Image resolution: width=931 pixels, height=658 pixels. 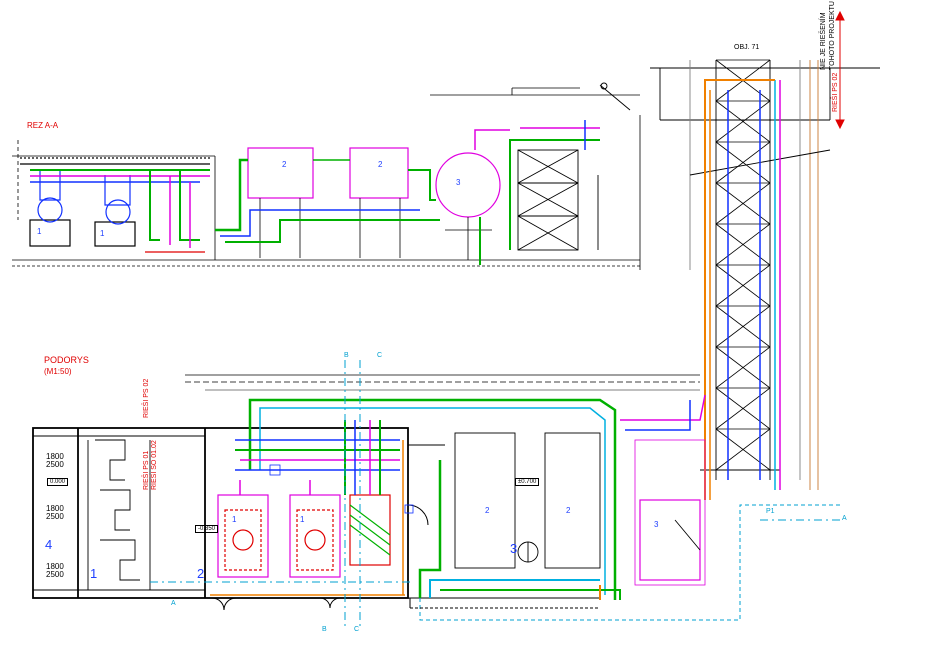 What do you see at coordinates (49, 544) in the screenshot?
I see `room-number-4: 4` at bounding box center [49, 544].